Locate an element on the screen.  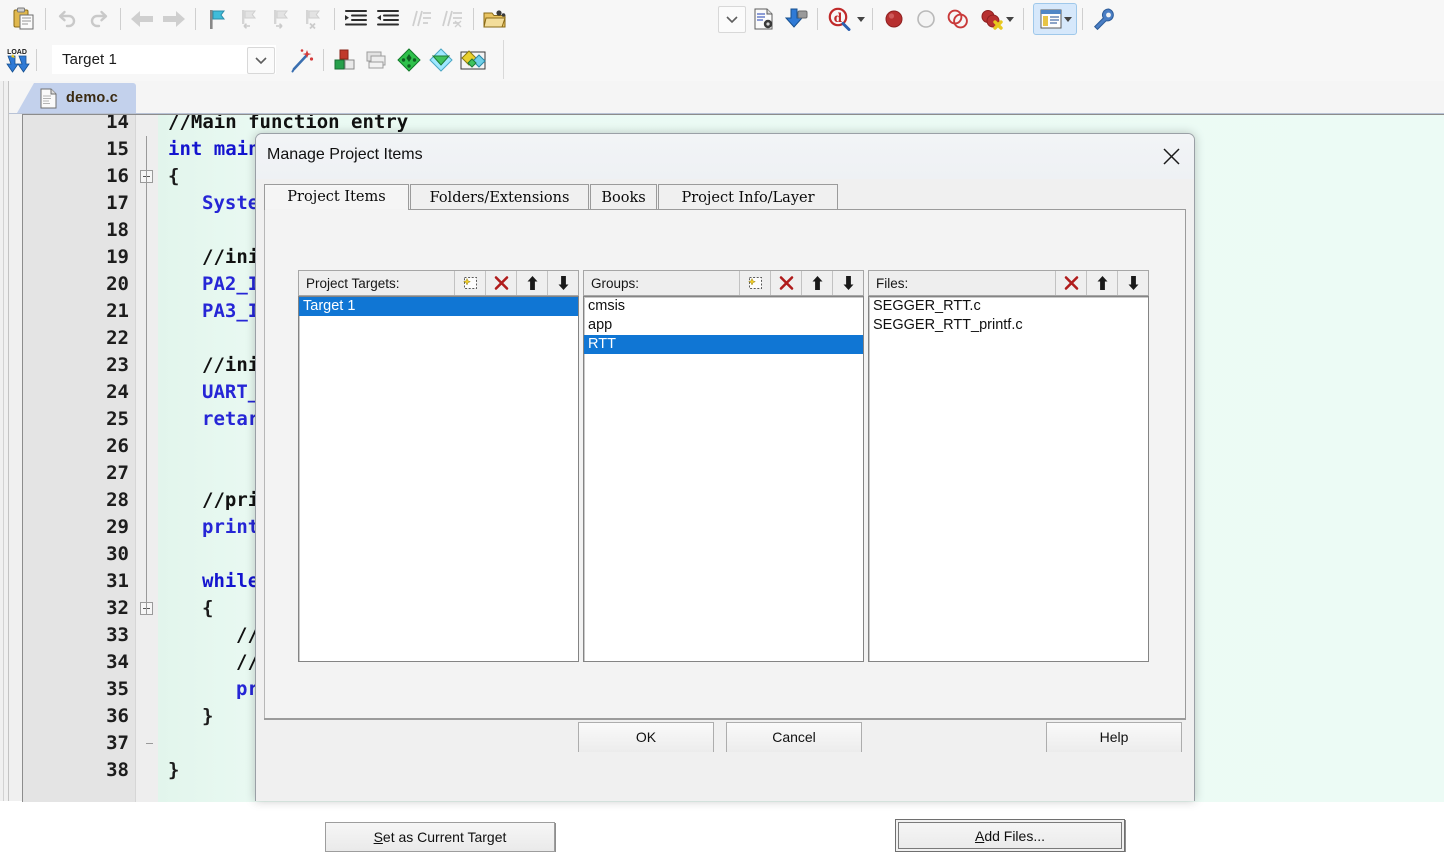
code-line: retar is located at coordinates (208, 419).